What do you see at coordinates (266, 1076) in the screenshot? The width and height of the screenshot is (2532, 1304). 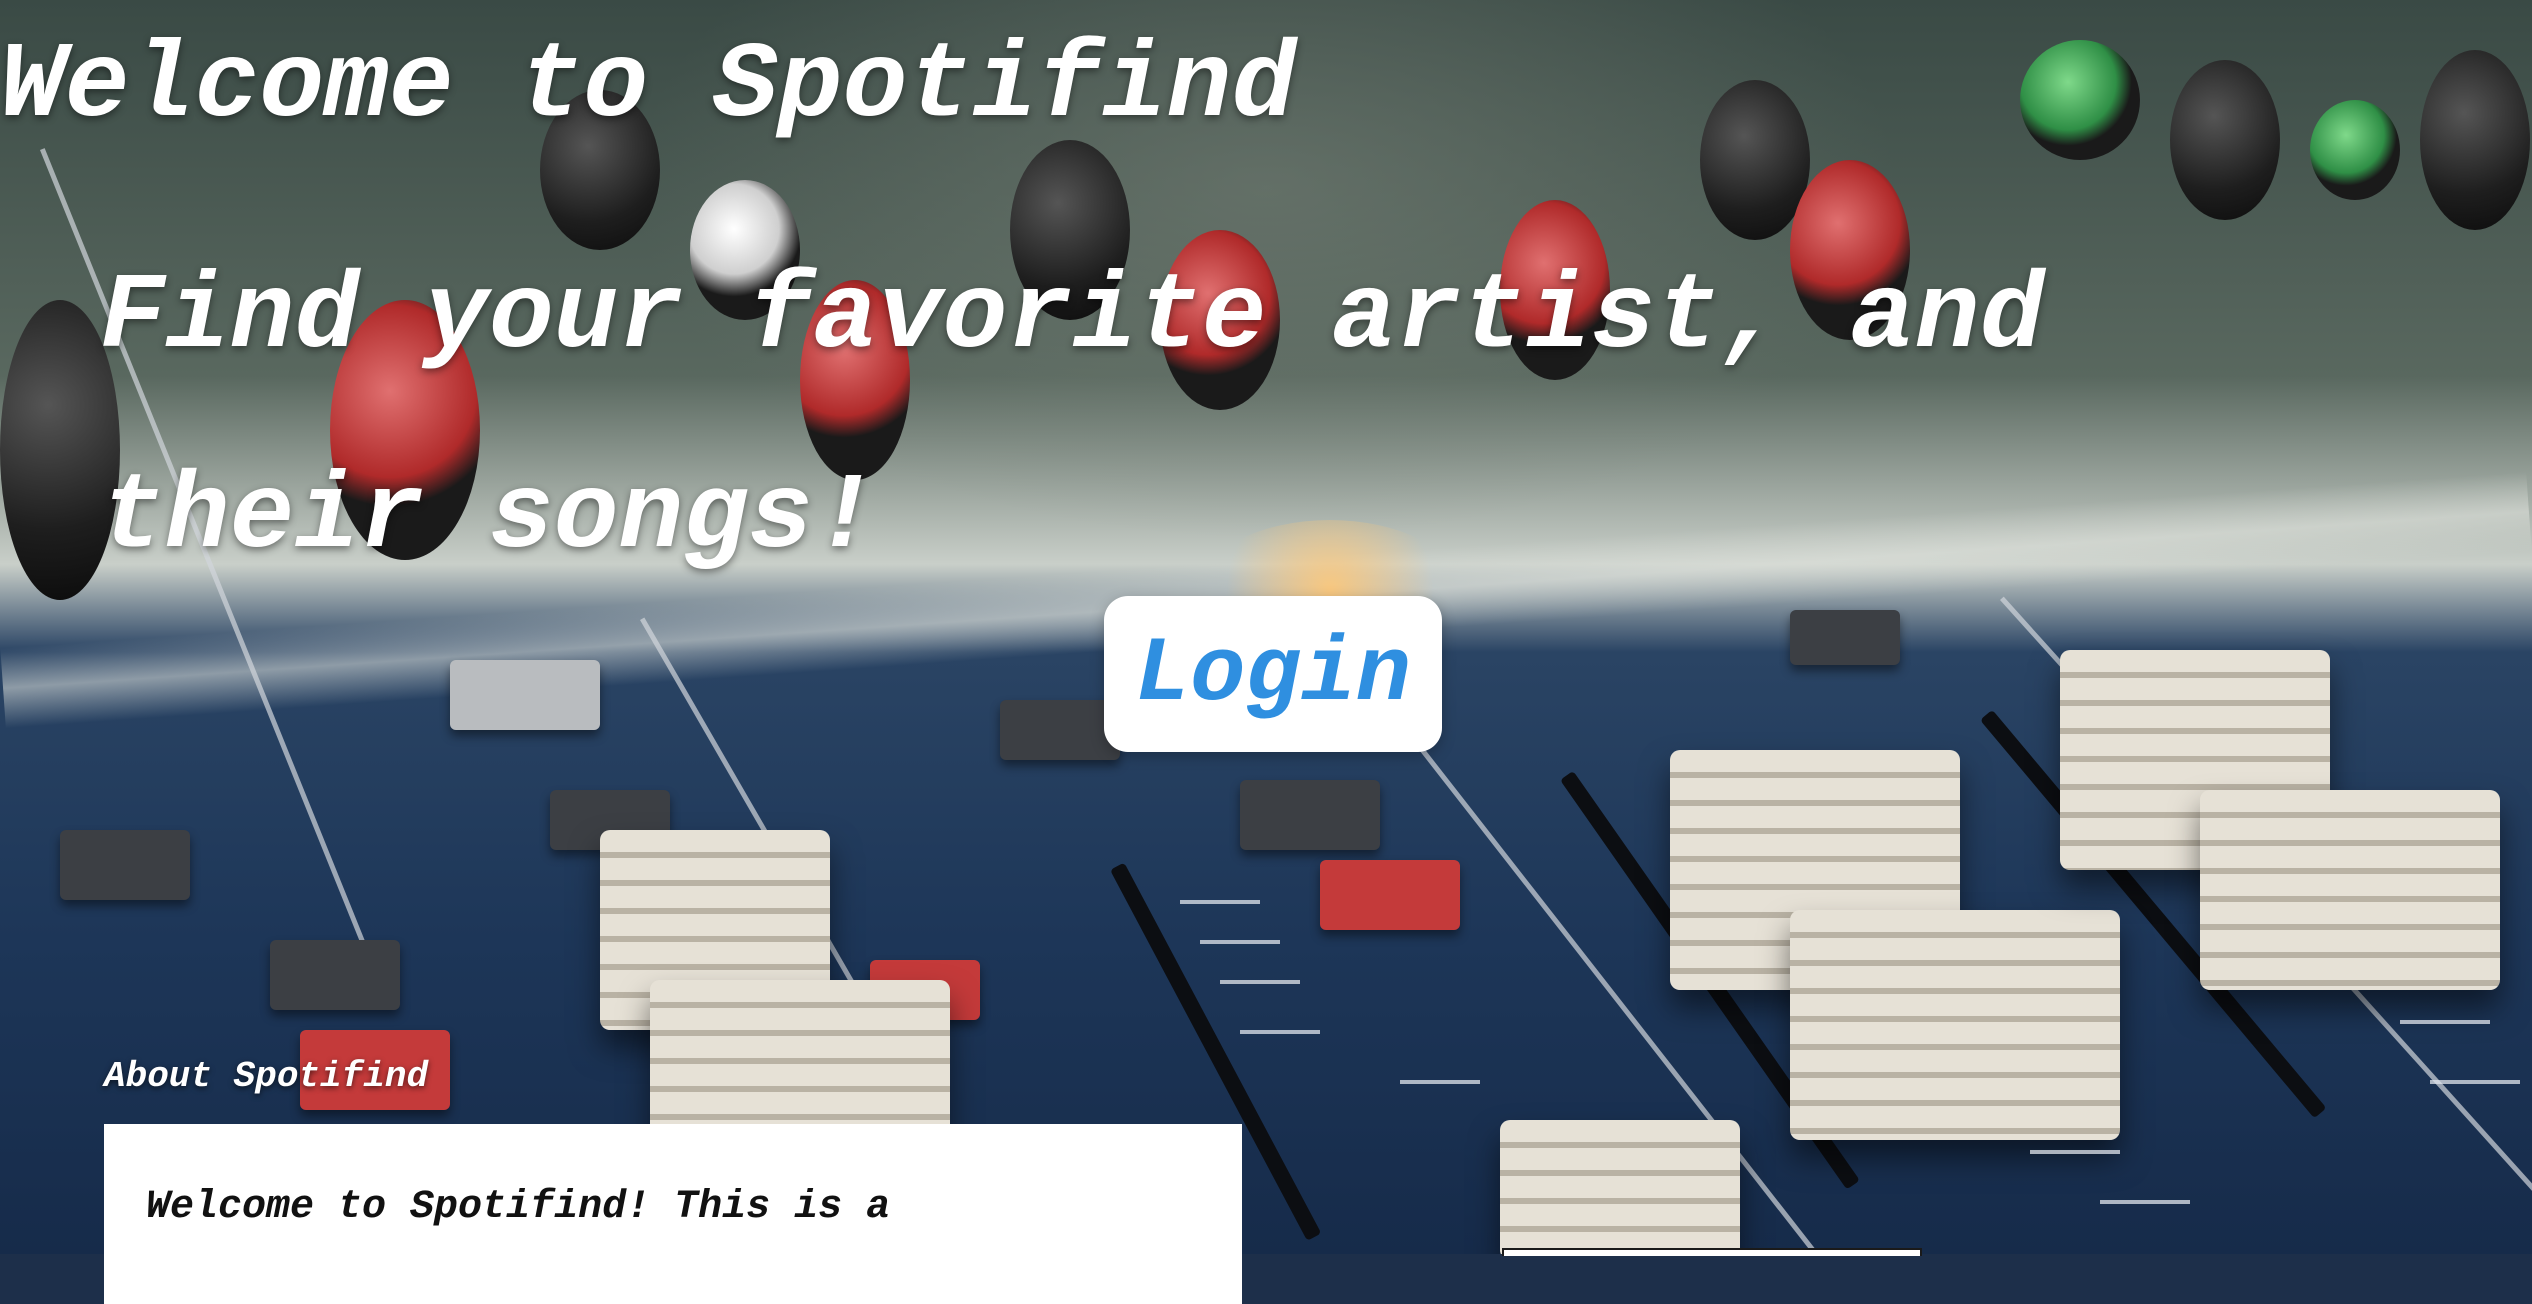 I see `about-heading: About Spotifind` at bounding box center [266, 1076].